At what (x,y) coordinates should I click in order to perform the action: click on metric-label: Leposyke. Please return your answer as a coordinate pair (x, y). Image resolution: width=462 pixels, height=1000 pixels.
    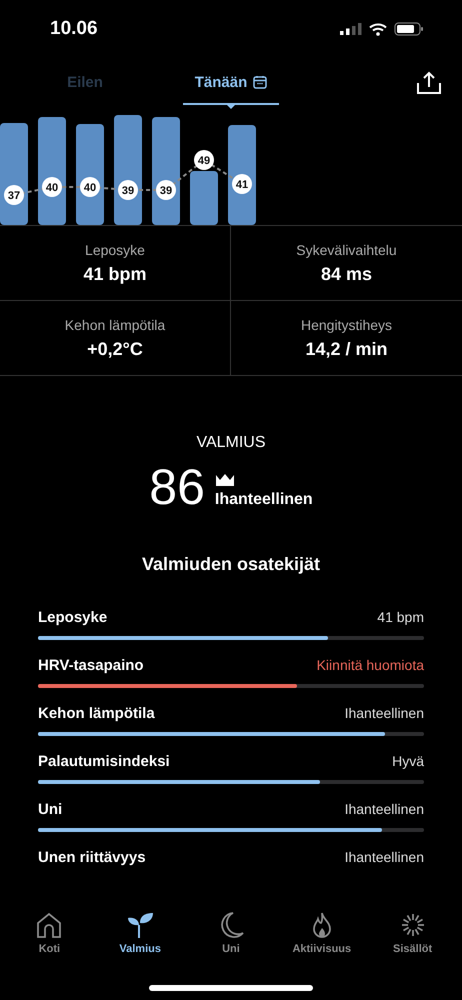
    Looking at the image, I should click on (115, 250).